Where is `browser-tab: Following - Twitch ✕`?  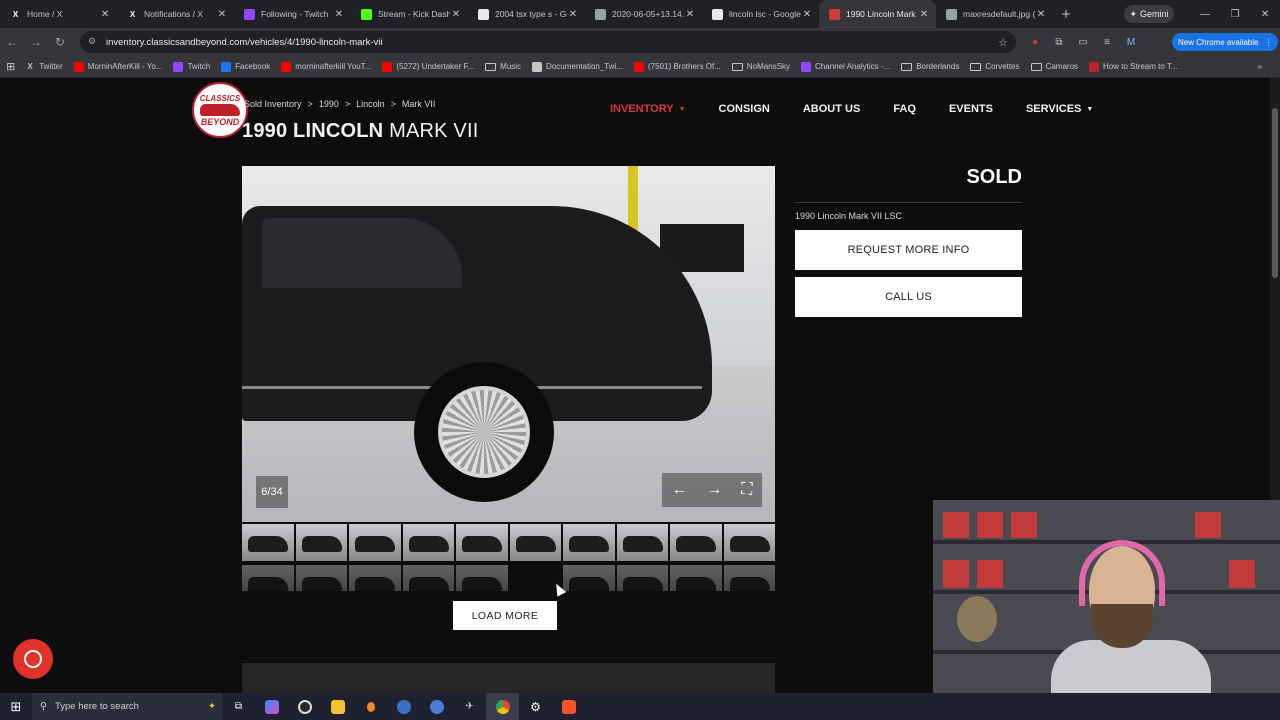
browser-tab: Following - Twitch ✕ is located at coordinates (292, 14).